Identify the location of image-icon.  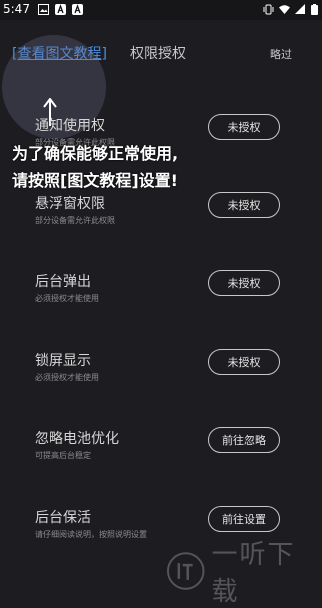
(43, 9).